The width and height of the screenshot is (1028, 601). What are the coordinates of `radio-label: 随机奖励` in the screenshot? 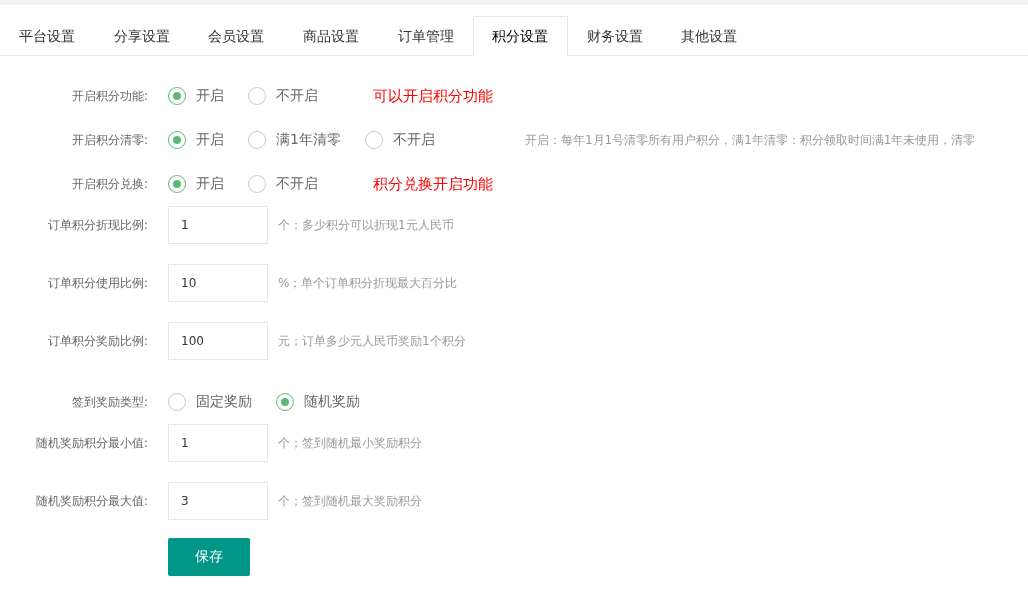 It's located at (332, 402).